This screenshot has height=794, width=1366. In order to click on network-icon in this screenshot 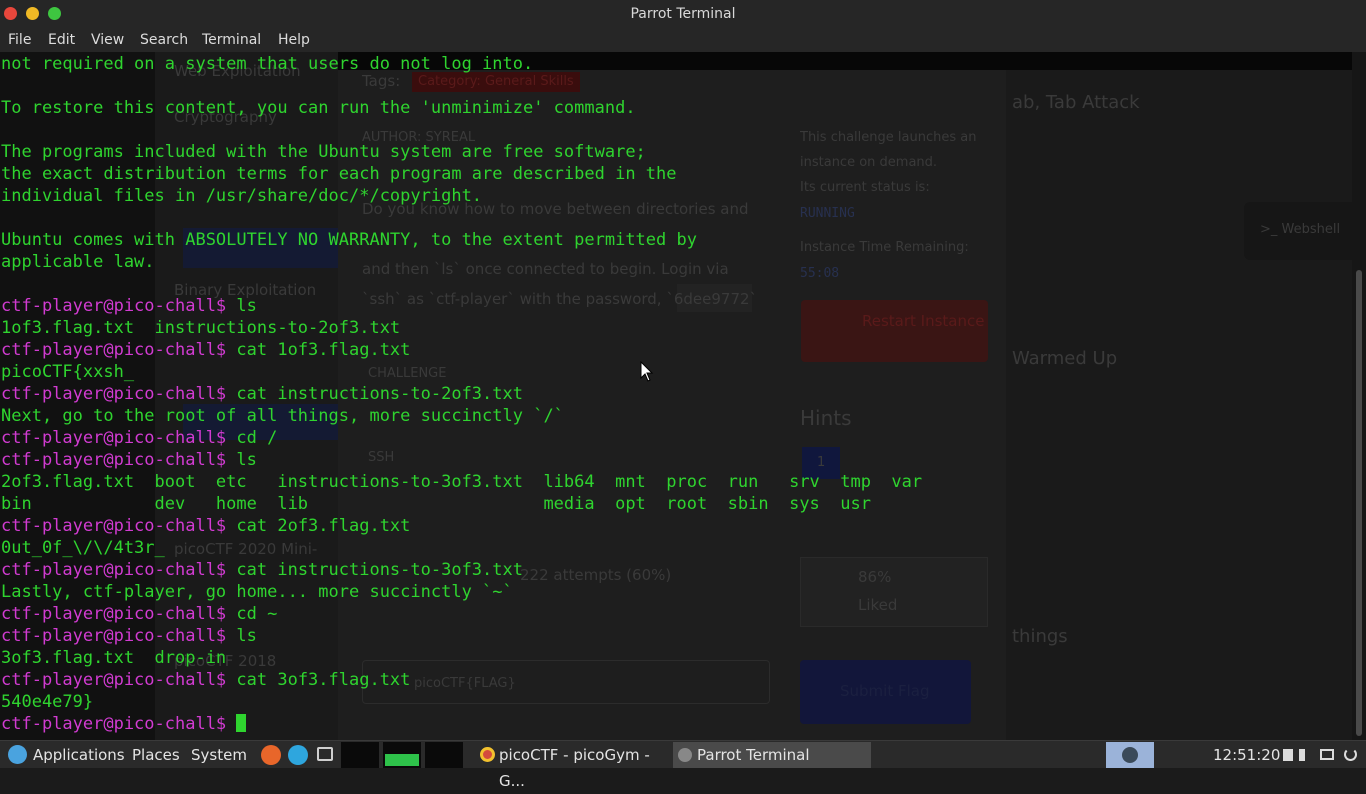, I will do `click(1288, 755)`.